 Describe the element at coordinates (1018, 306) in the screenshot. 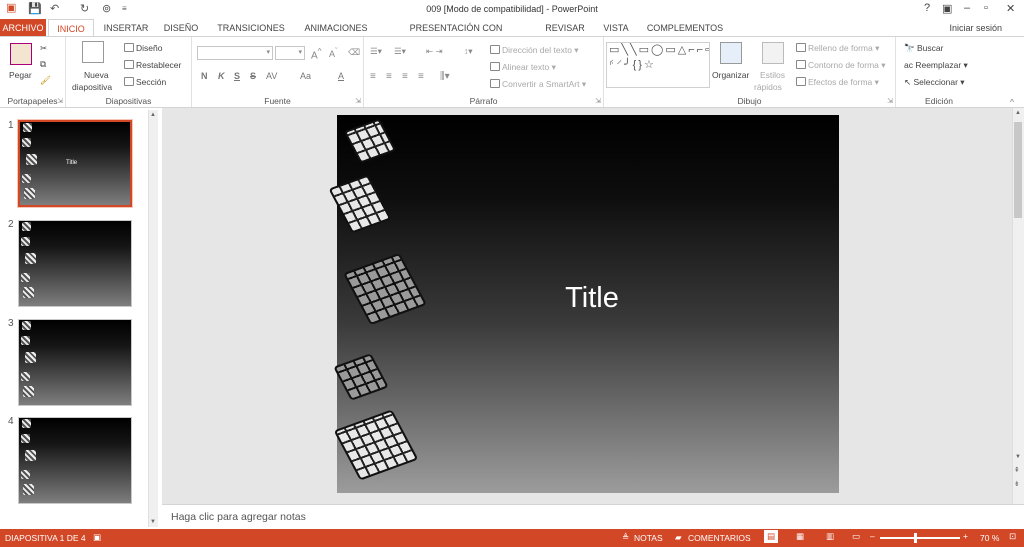

I see `editor-scrollbar: ▲ ▼ ⇞ ⇟` at that location.